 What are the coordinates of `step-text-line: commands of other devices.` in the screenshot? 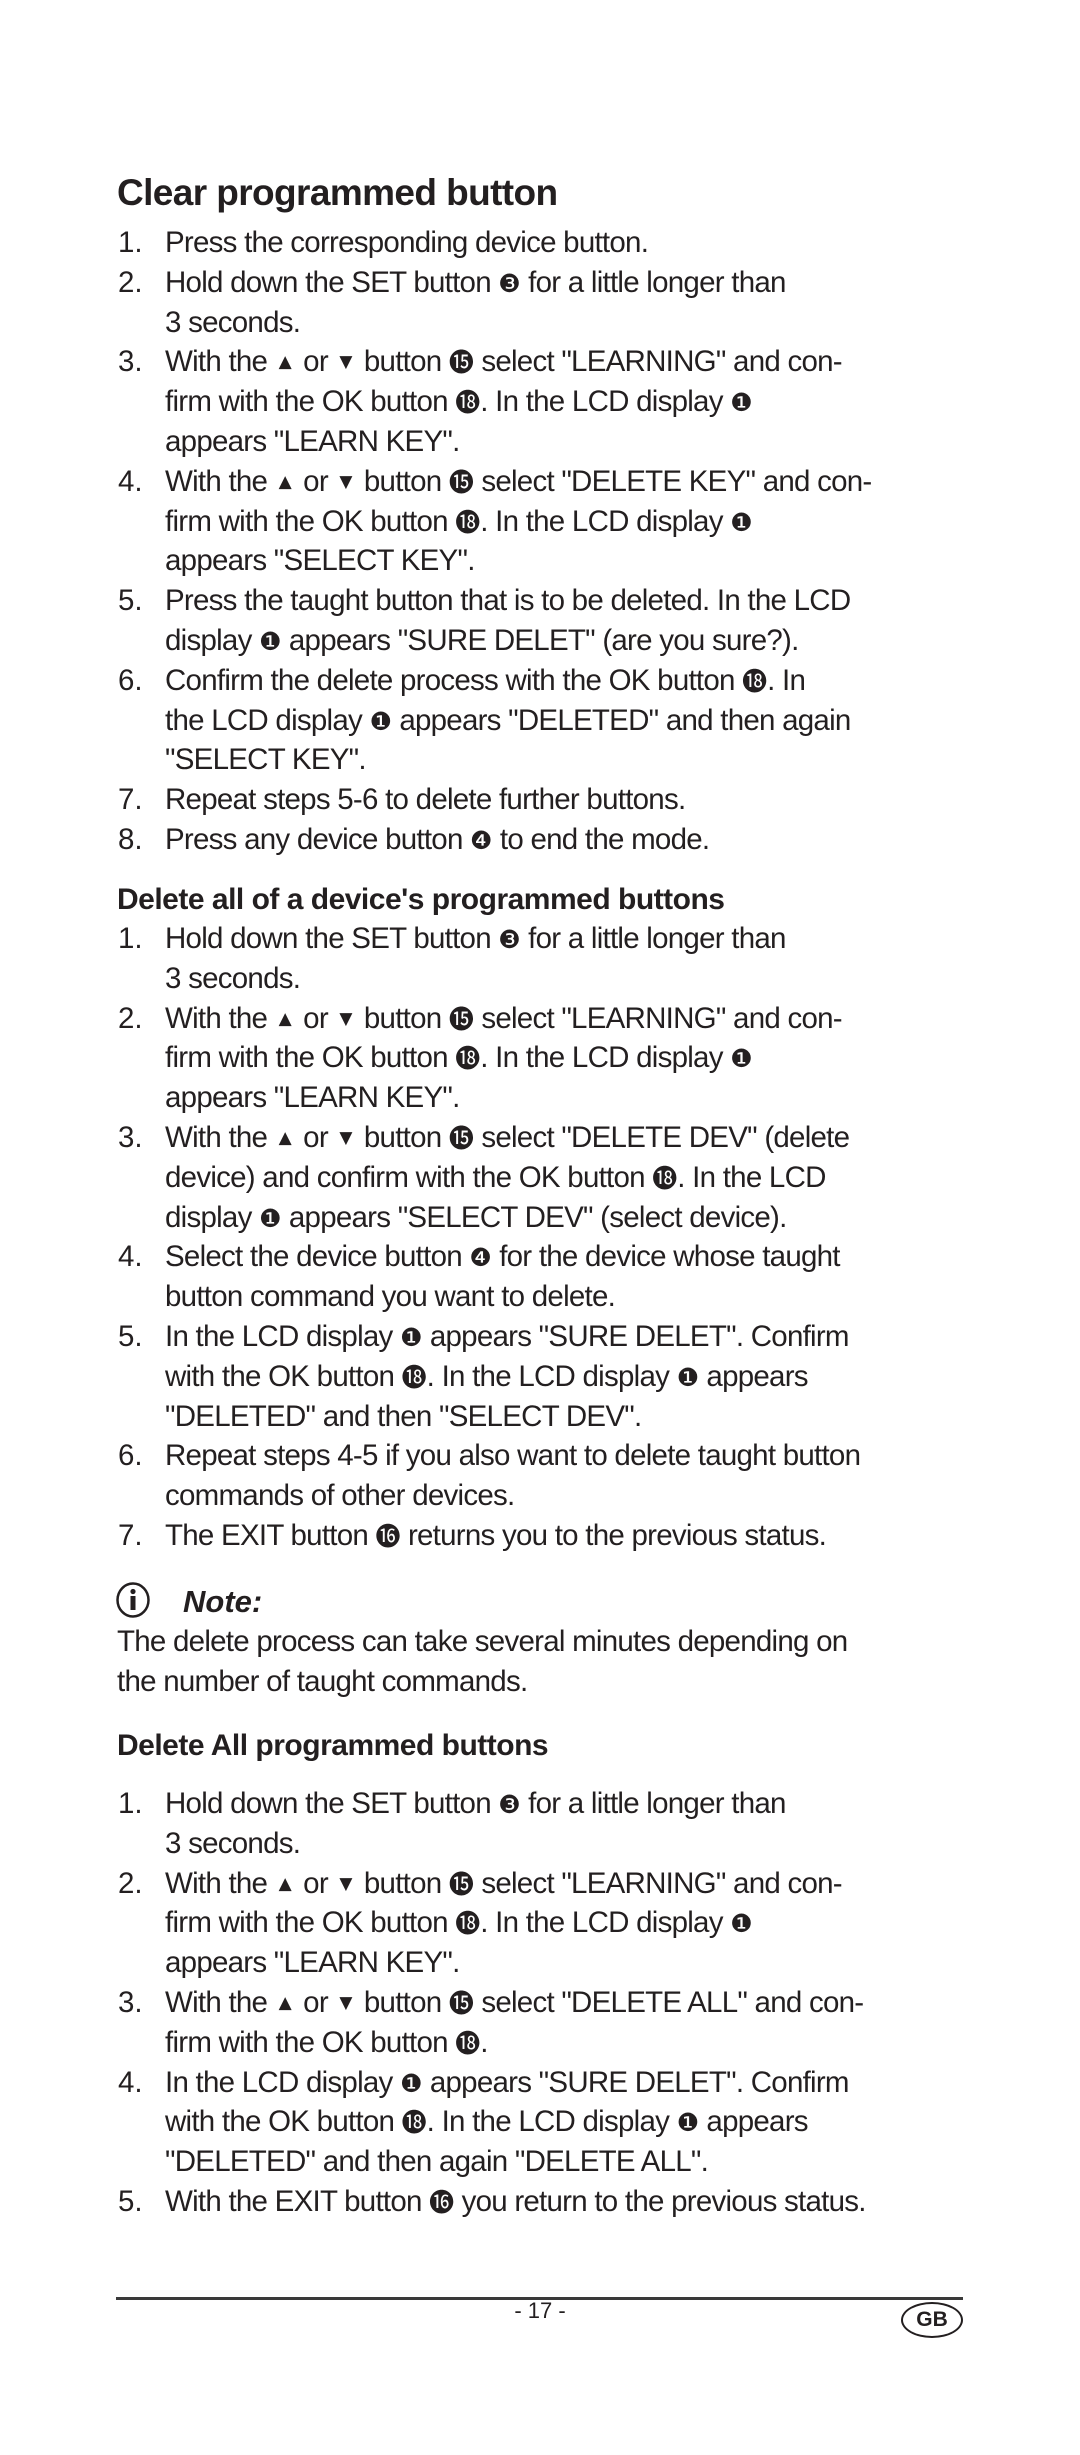 It's located at (340, 1496).